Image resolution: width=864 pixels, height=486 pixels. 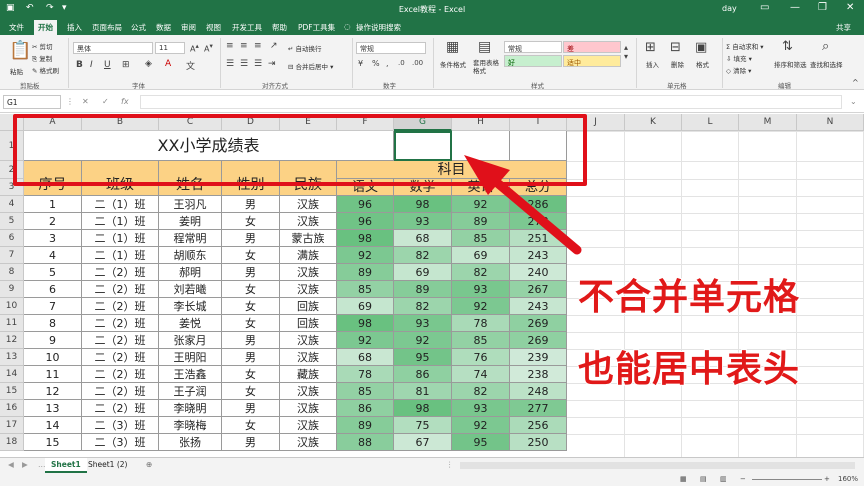 What do you see at coordinates (16, 71) in the screenshot?
I see `paste-button: 粘贴` at bounding box center [16, 71].